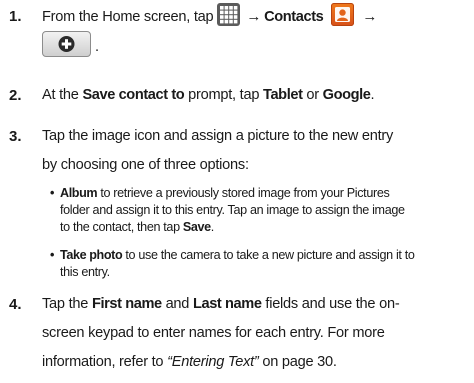 This screenshot has height=383, width=474. Describe the element at coordinates (224, 95) in the screenshot. I see `step-text: prompt, tap` at that location.